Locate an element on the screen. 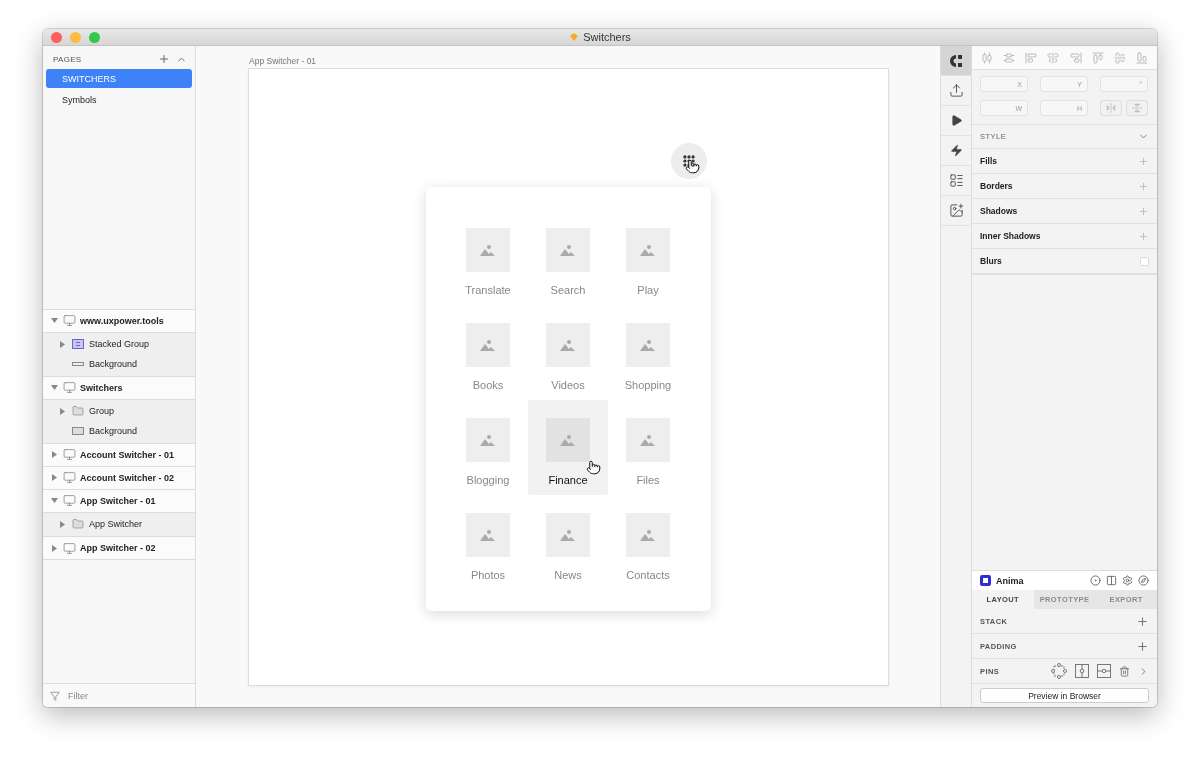 The width and height of the screenshot is (1200, 765). align-center-icon is located at coordinates (1053, 57).